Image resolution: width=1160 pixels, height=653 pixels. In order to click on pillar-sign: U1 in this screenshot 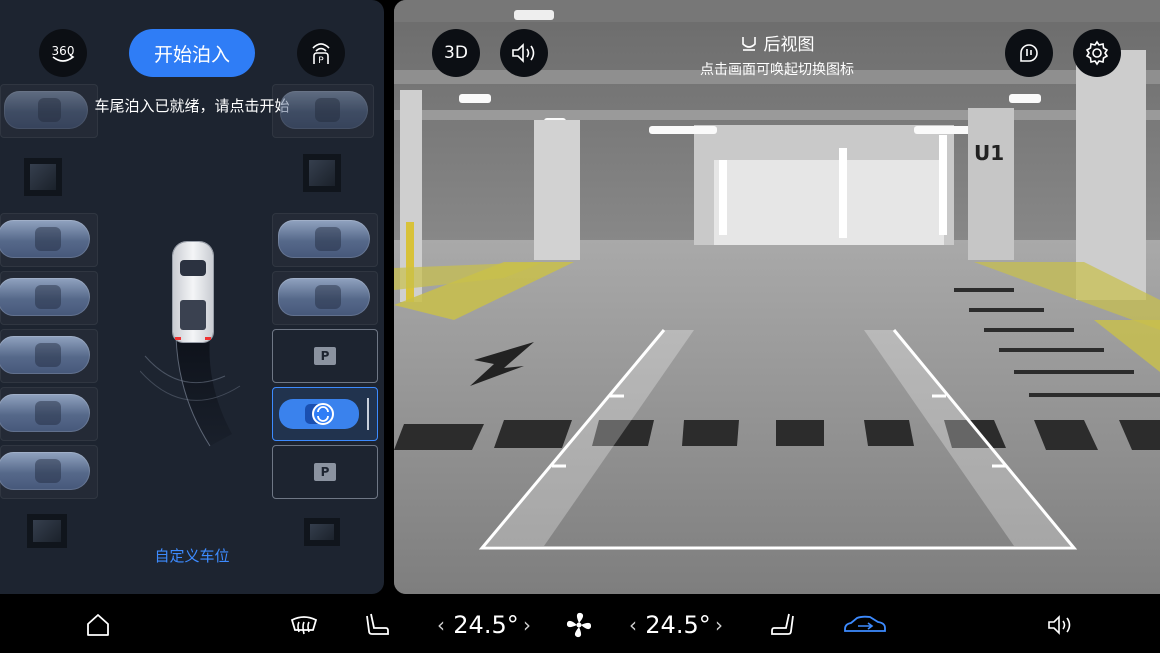, I will do `click(989, 153)`.